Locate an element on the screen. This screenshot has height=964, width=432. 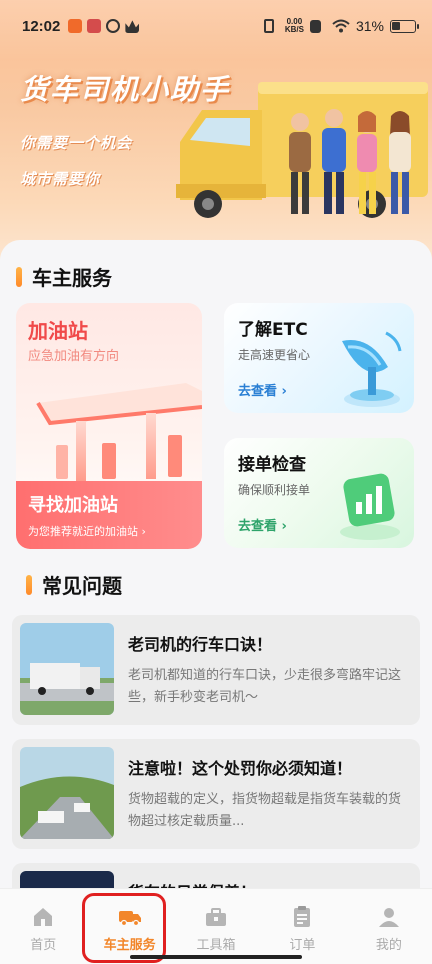
nav-toolbox: 工具箱 is located at coordinates (216, 926).